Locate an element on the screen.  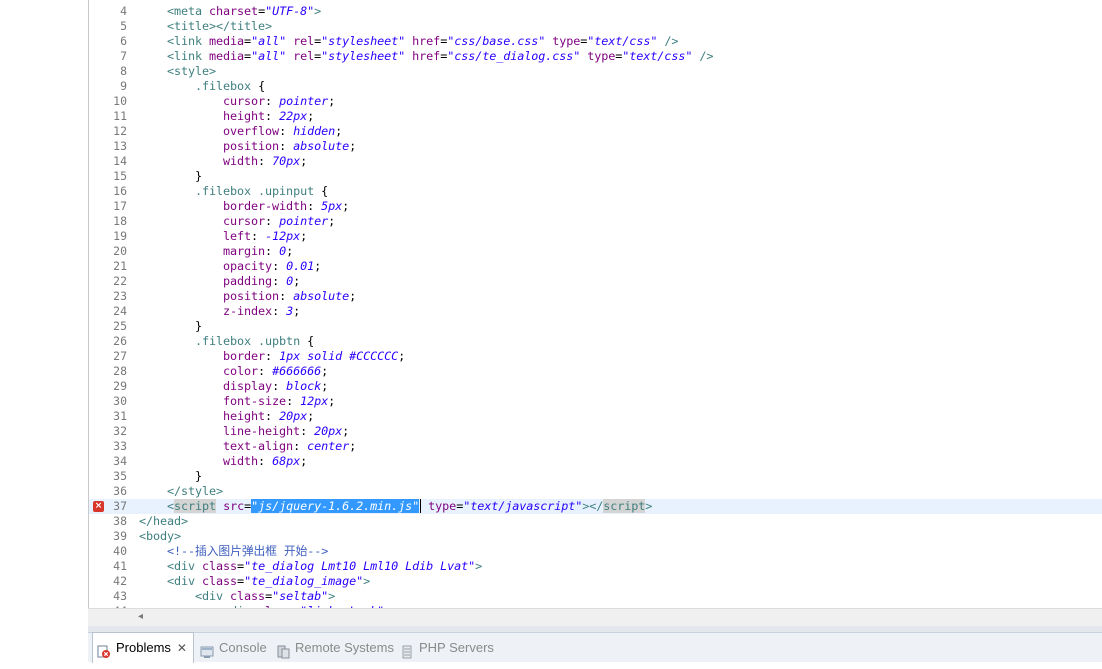
code-text: width: 70px; is located at coordinates (223, 161).